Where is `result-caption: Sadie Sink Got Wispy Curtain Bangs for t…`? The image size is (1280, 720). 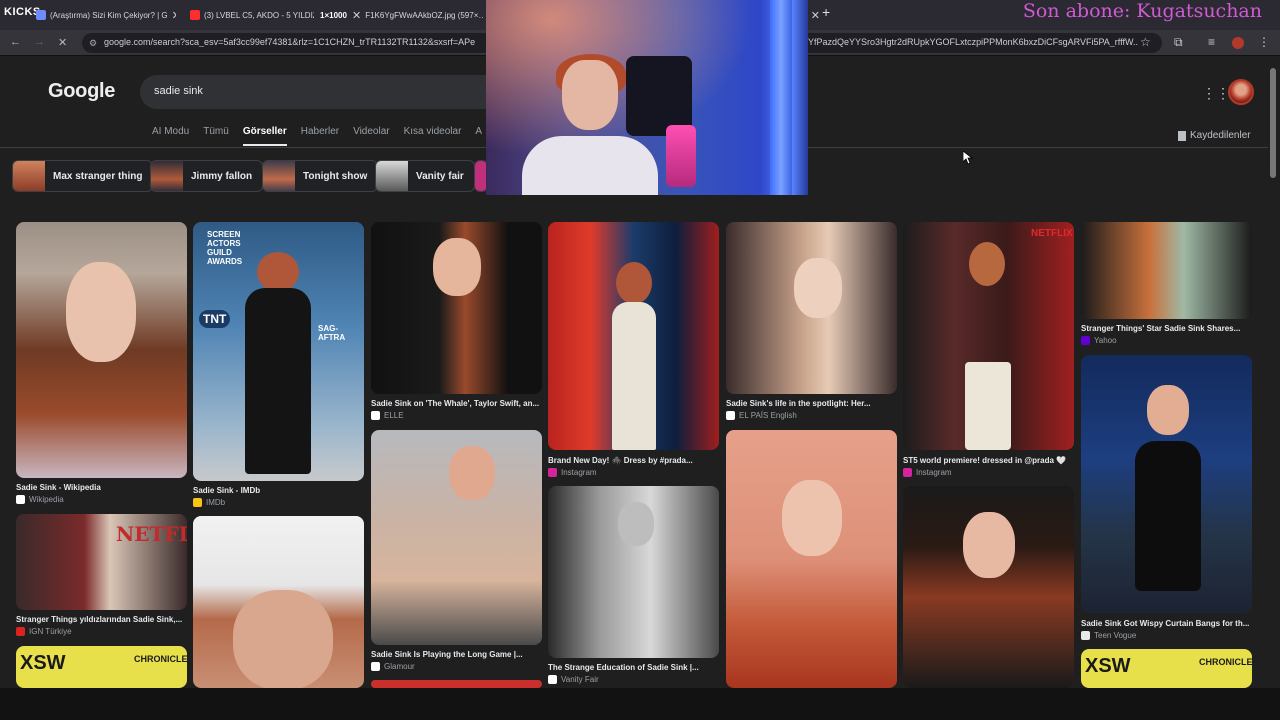 result-caption: Sadie Sink Got Wispy Curtain Bangs for t… is located at coordinates (1166, 623).